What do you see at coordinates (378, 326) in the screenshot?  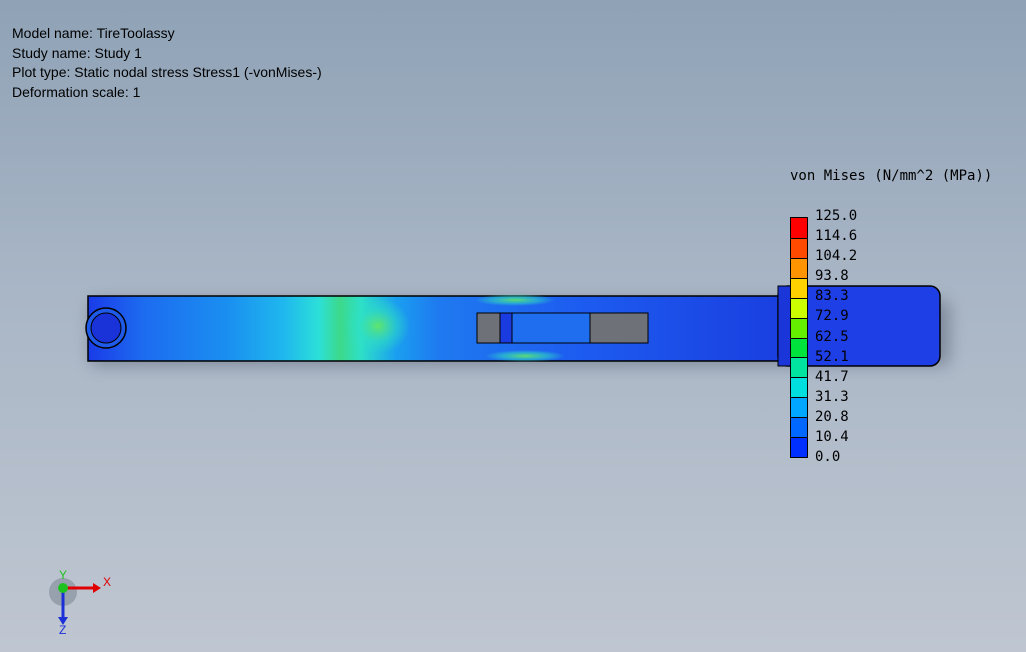 I see `stress-hotspot-left` at bounding box center [378, 326].